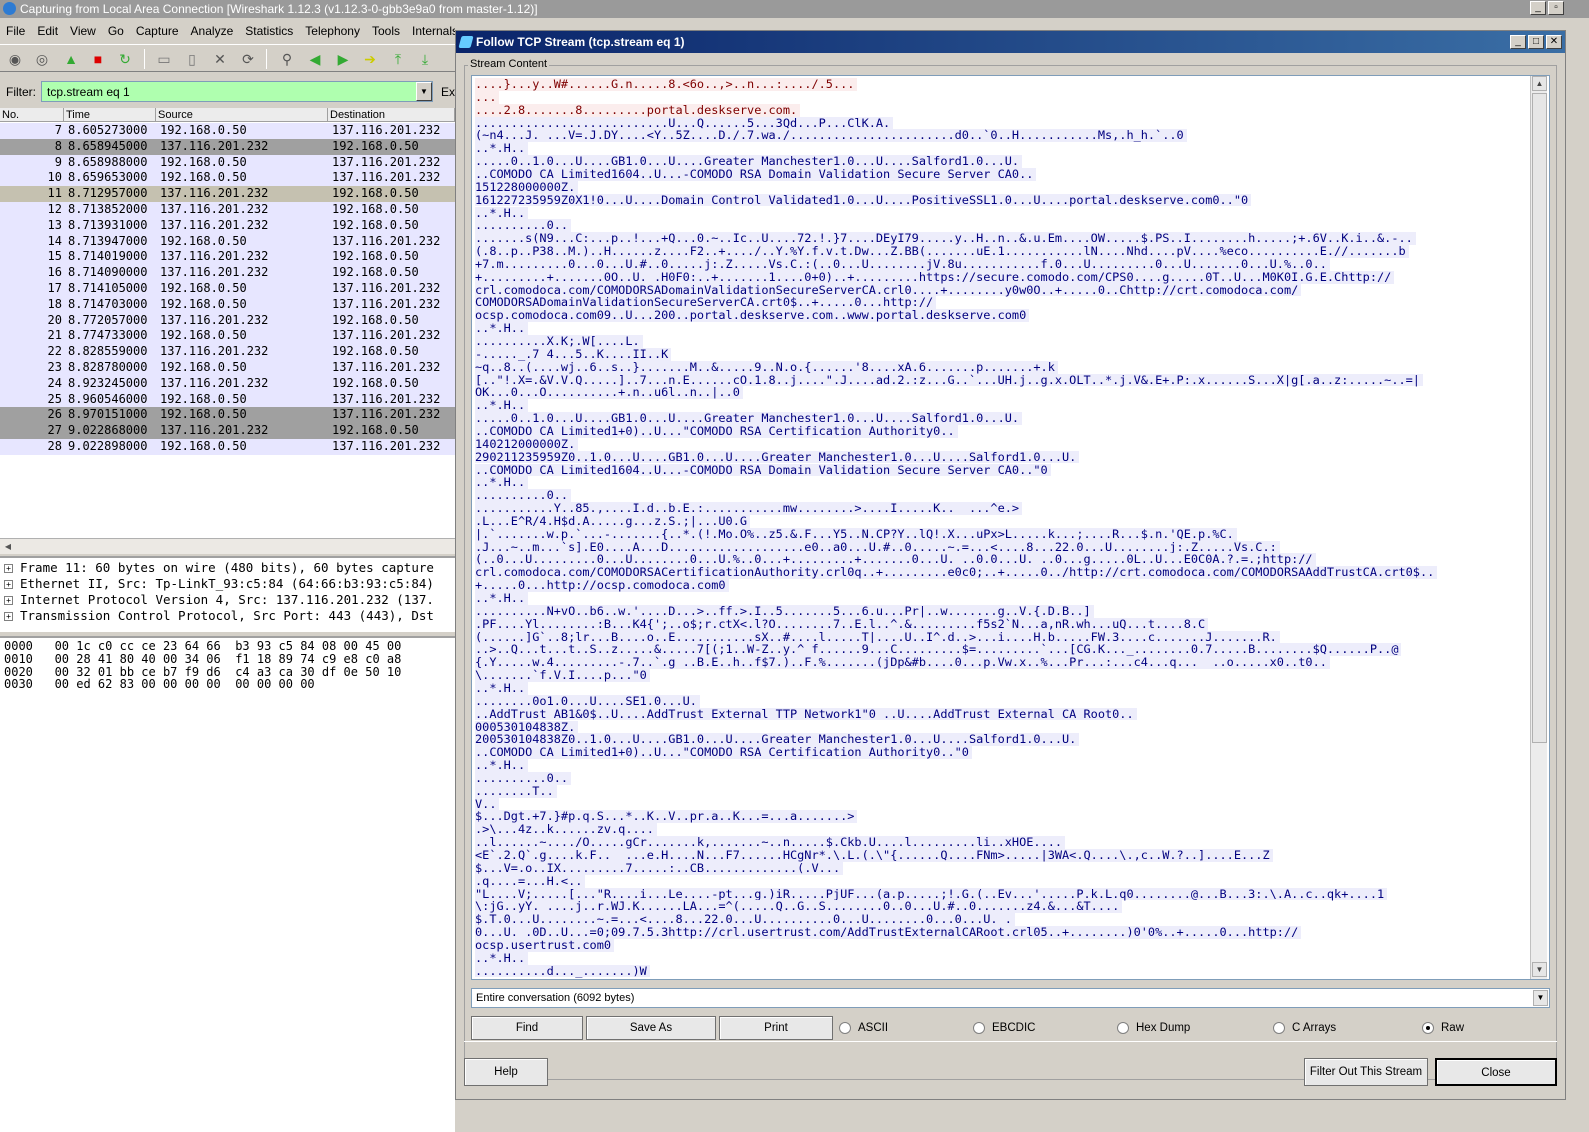  Describe the element at coordinates (227, 383) in the screenshot. I see `packet-row: 24 8.923245000 137.116.201.232 192.168.0.50` at that location.